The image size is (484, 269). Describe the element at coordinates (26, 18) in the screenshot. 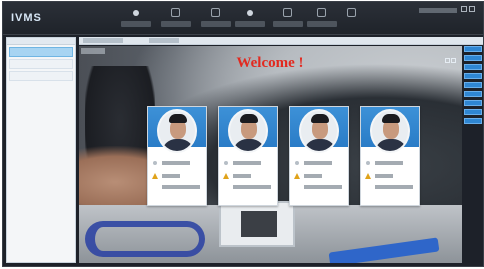

I see `app-logo: IVMS` at that location.